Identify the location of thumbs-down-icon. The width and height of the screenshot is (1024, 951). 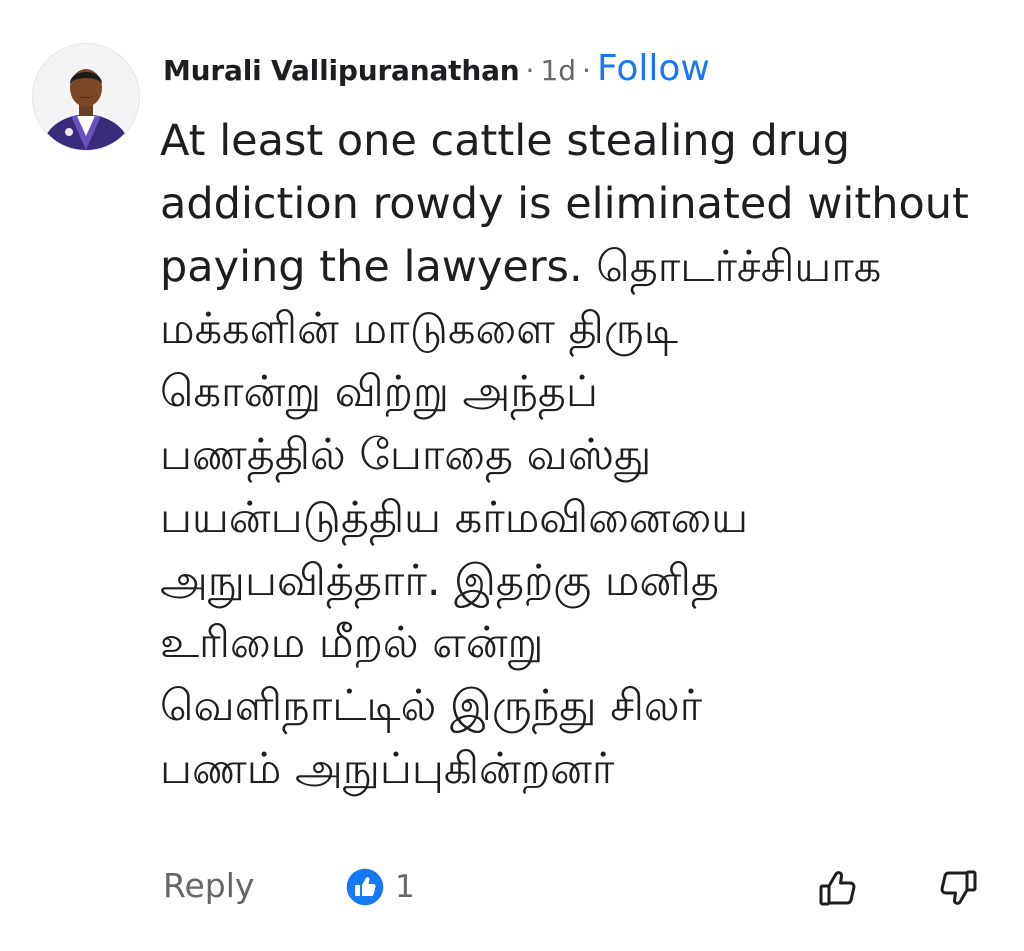
(958, 888).